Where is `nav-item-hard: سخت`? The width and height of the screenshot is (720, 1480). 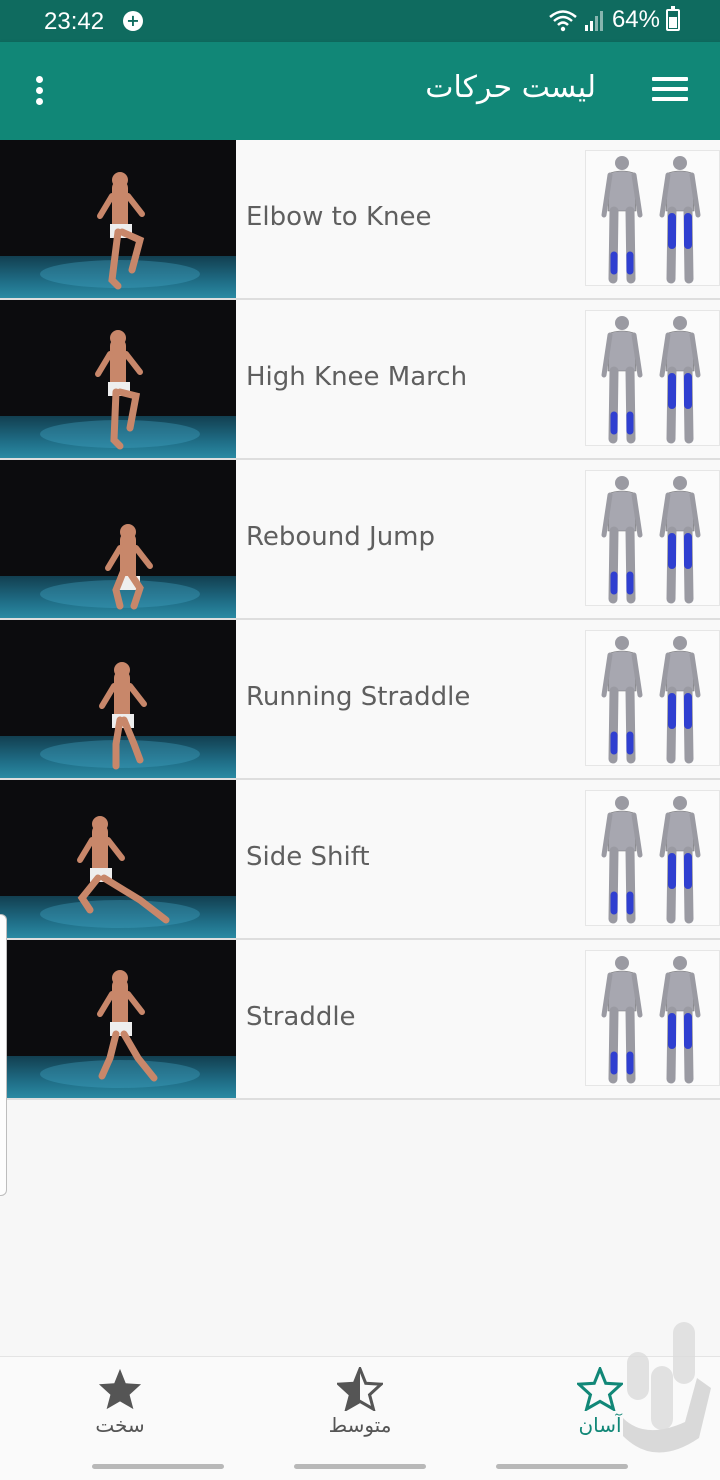
nav-item-hard: سخت is located at coordinates (120, 1407).